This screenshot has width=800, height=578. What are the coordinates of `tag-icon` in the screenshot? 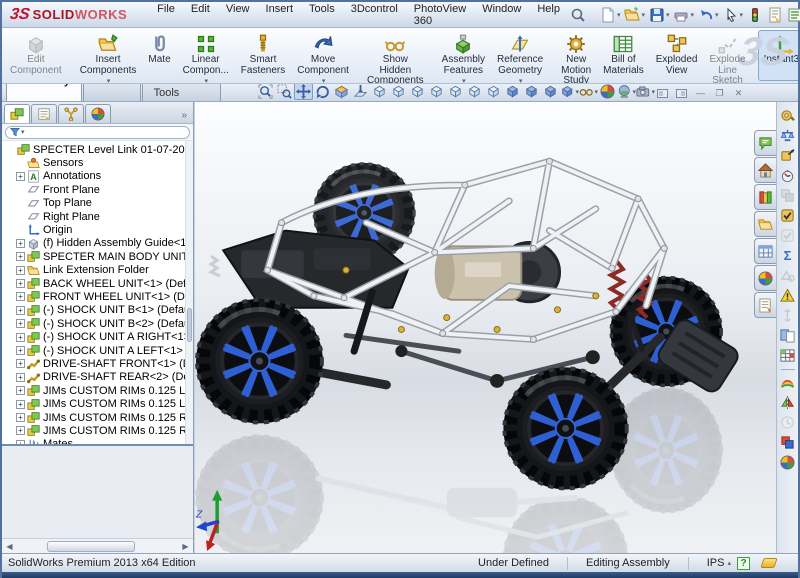 It's located at (769, 563).